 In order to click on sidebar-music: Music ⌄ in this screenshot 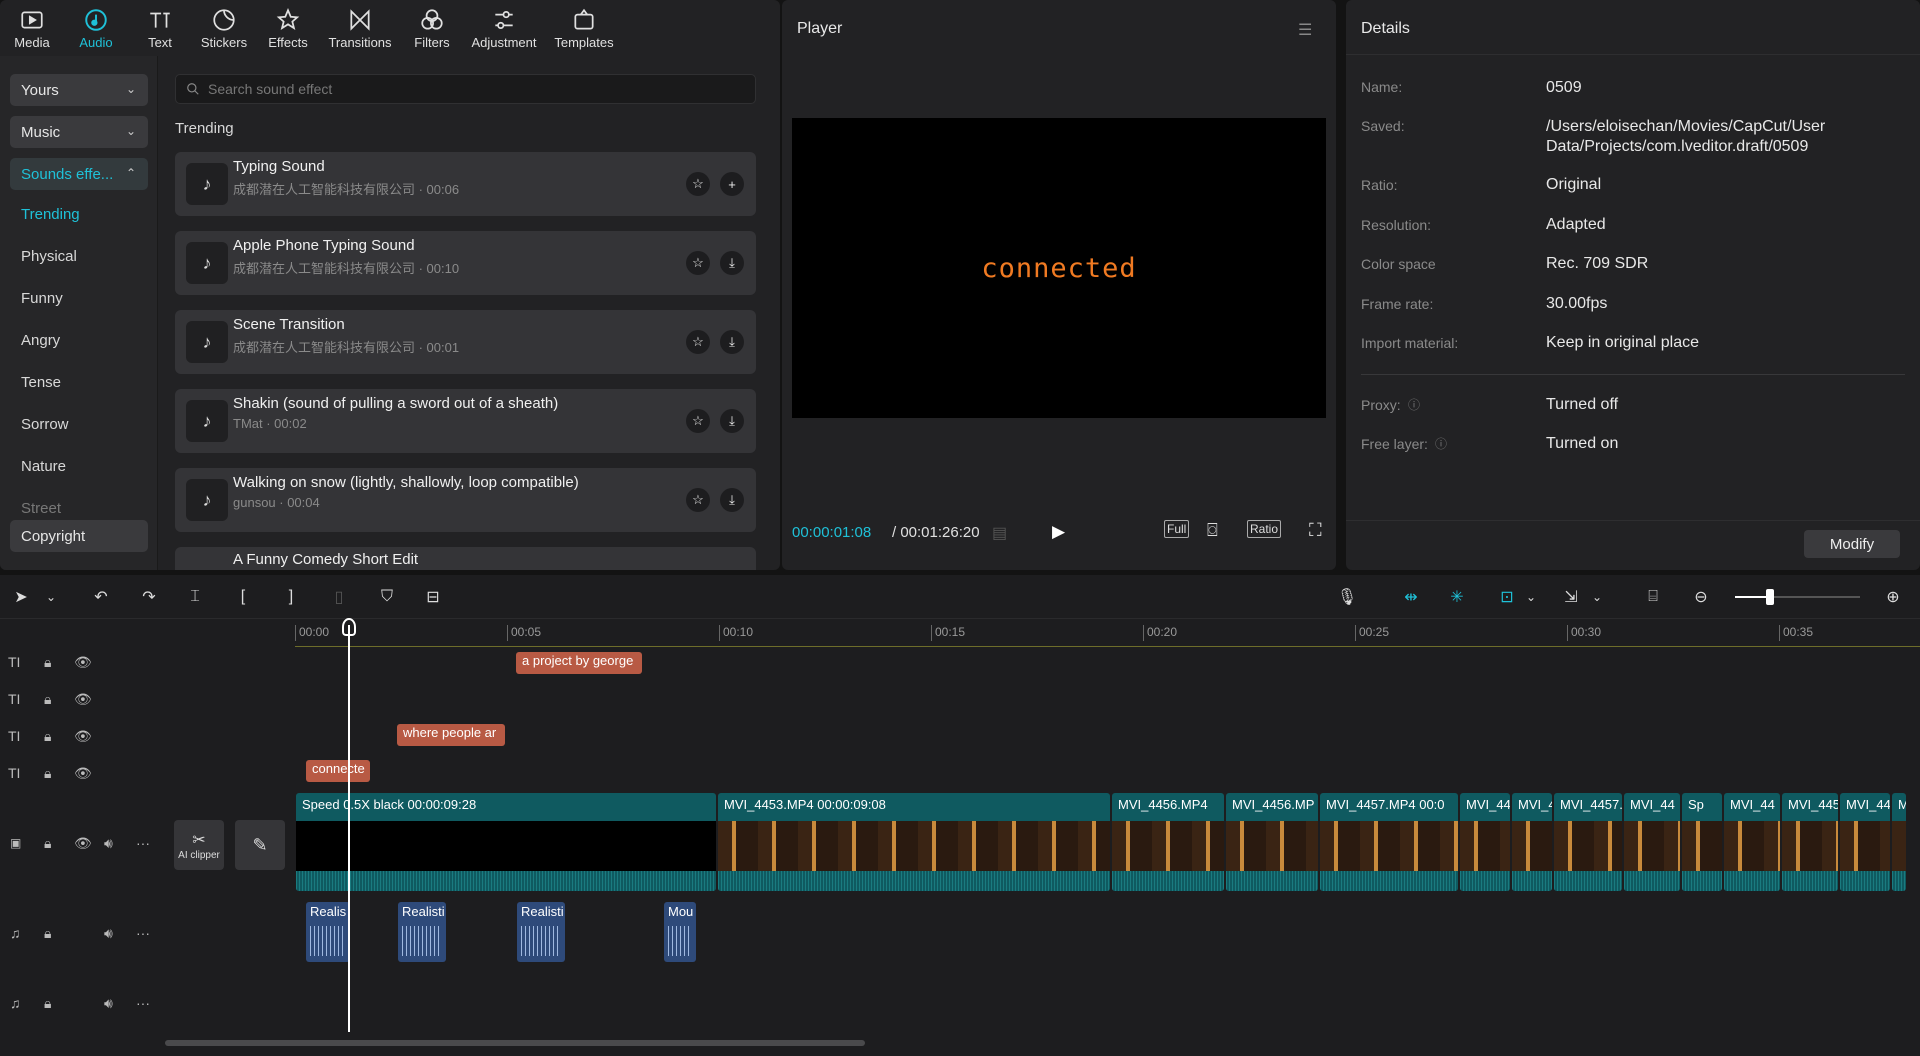, I will do `click(79, 132)`.